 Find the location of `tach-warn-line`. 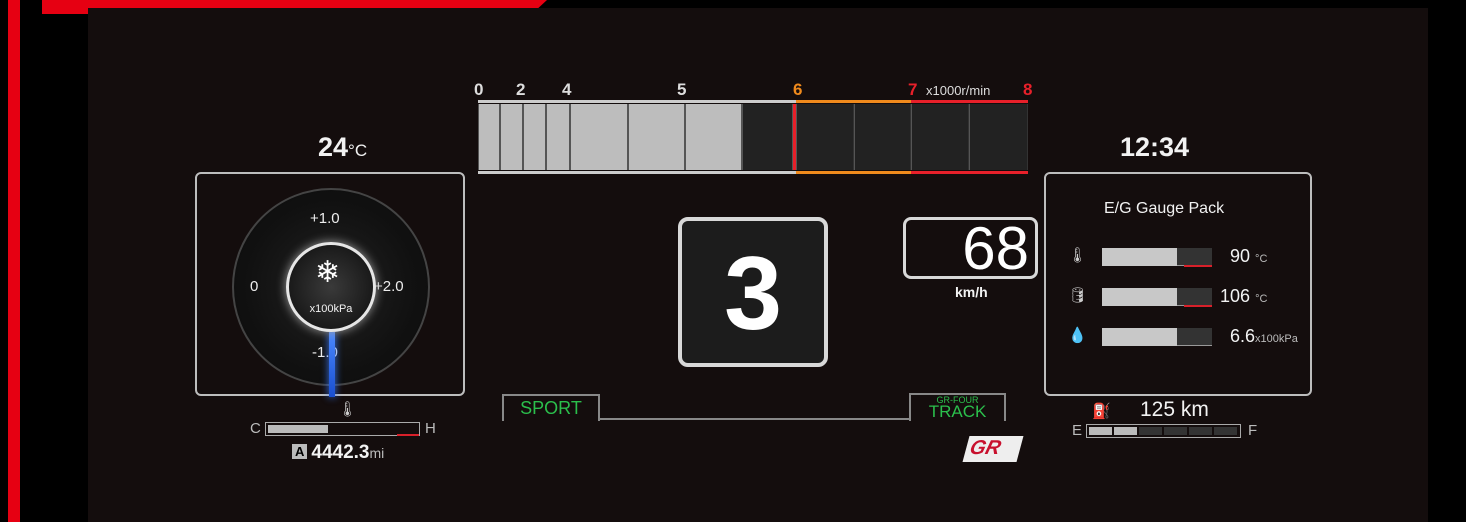

tach-warn-line is located at coordinates (853, 101).